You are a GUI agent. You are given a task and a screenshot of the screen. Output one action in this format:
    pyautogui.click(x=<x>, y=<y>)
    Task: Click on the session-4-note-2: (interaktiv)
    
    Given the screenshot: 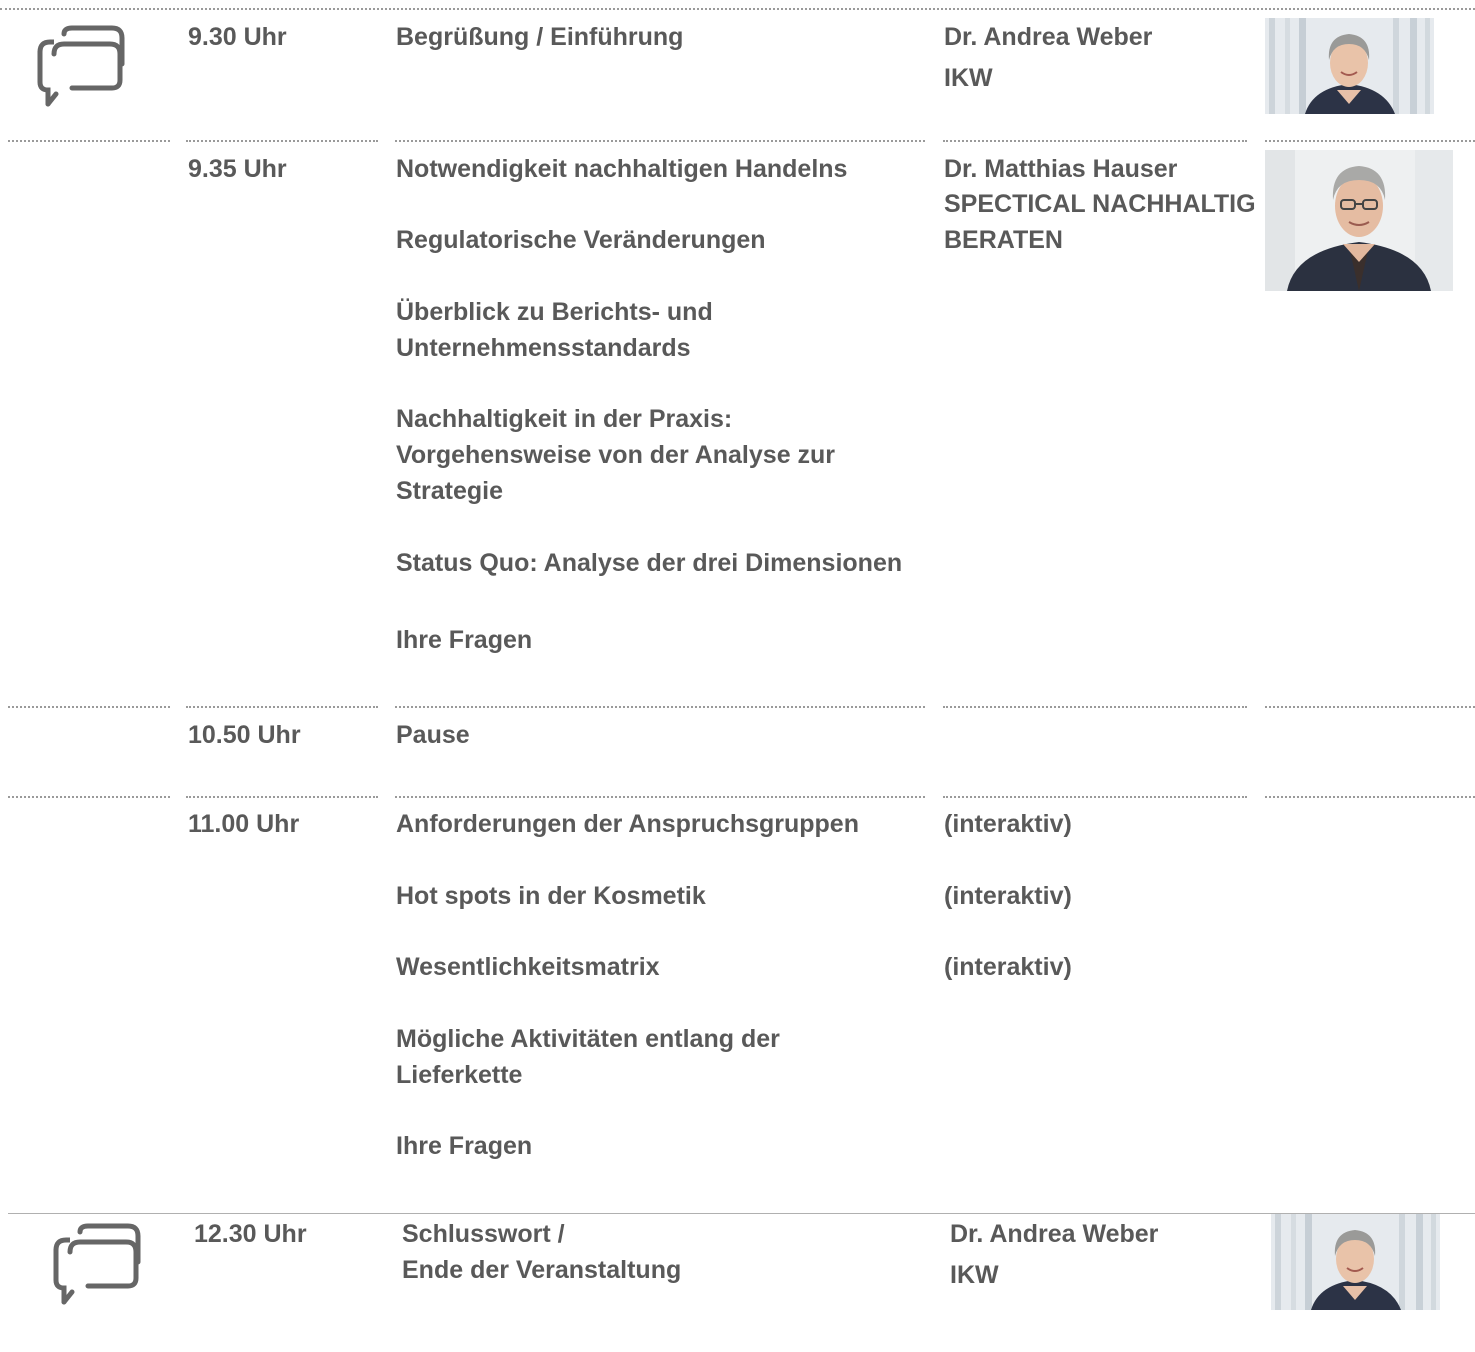 What is the action you would take?
    pyautogui.click(x=1008, y=896)
    